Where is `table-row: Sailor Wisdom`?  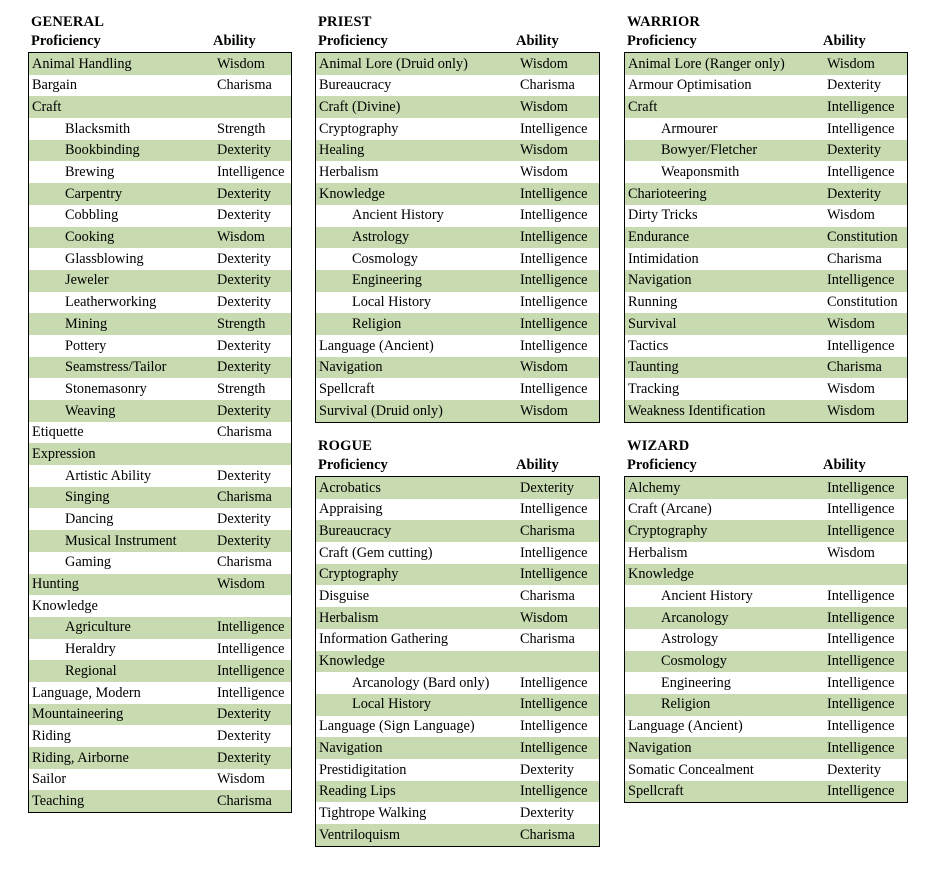
table-row: Sailor Wisdom is located at coordinates (160, 779).